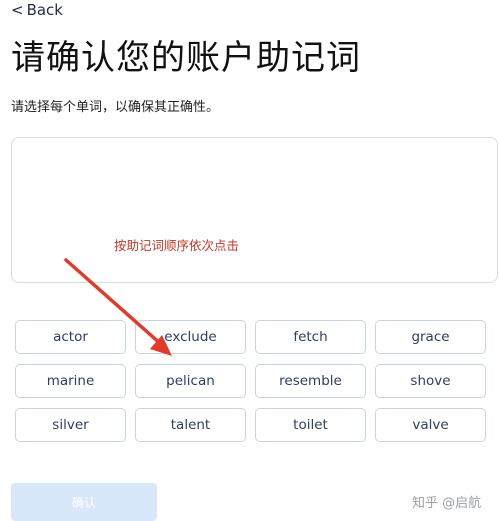  Describe the element at coordinates (430, 381) in the screenshot. I see `word-button: shove` at that location.